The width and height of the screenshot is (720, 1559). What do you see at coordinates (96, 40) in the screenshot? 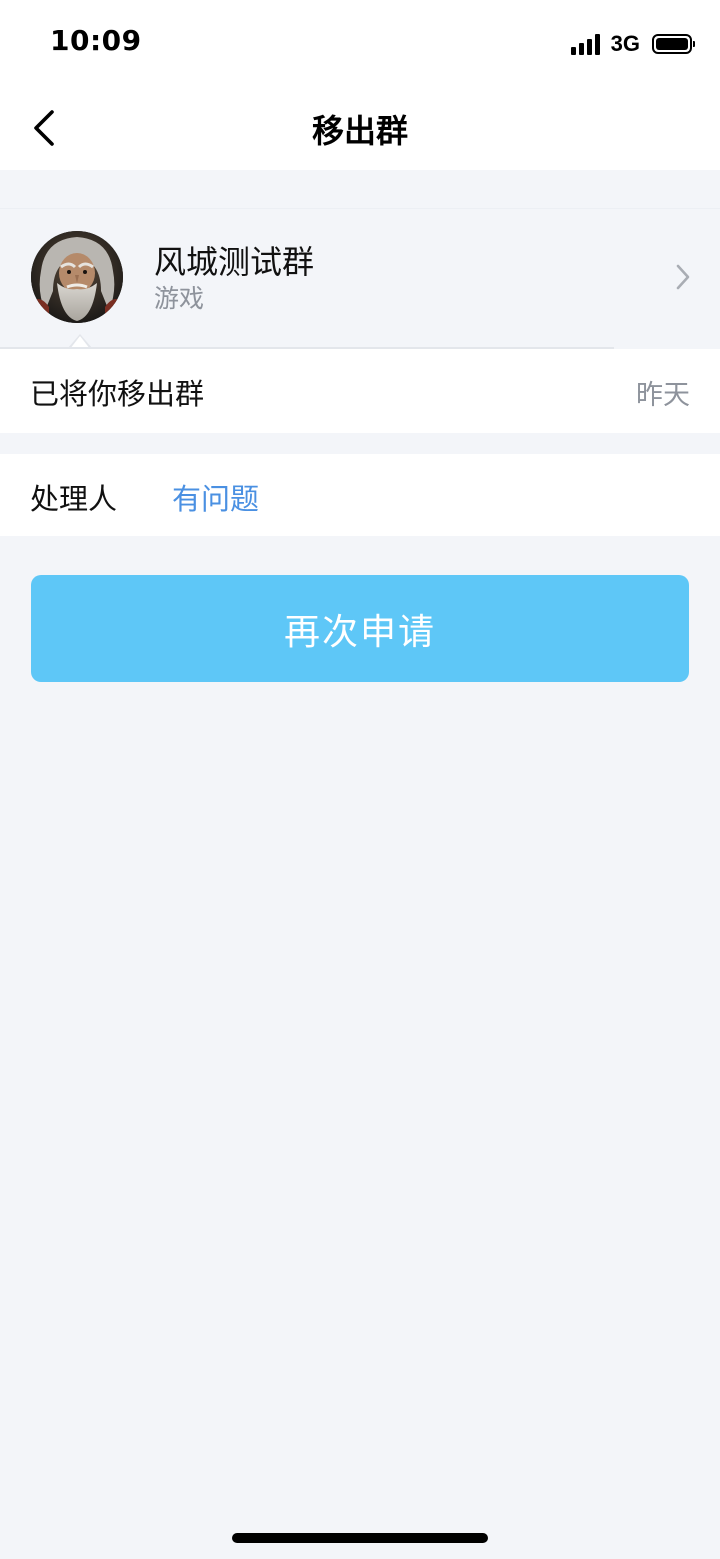
I see `status-time: 10:09` at bounding box center [96, 40].